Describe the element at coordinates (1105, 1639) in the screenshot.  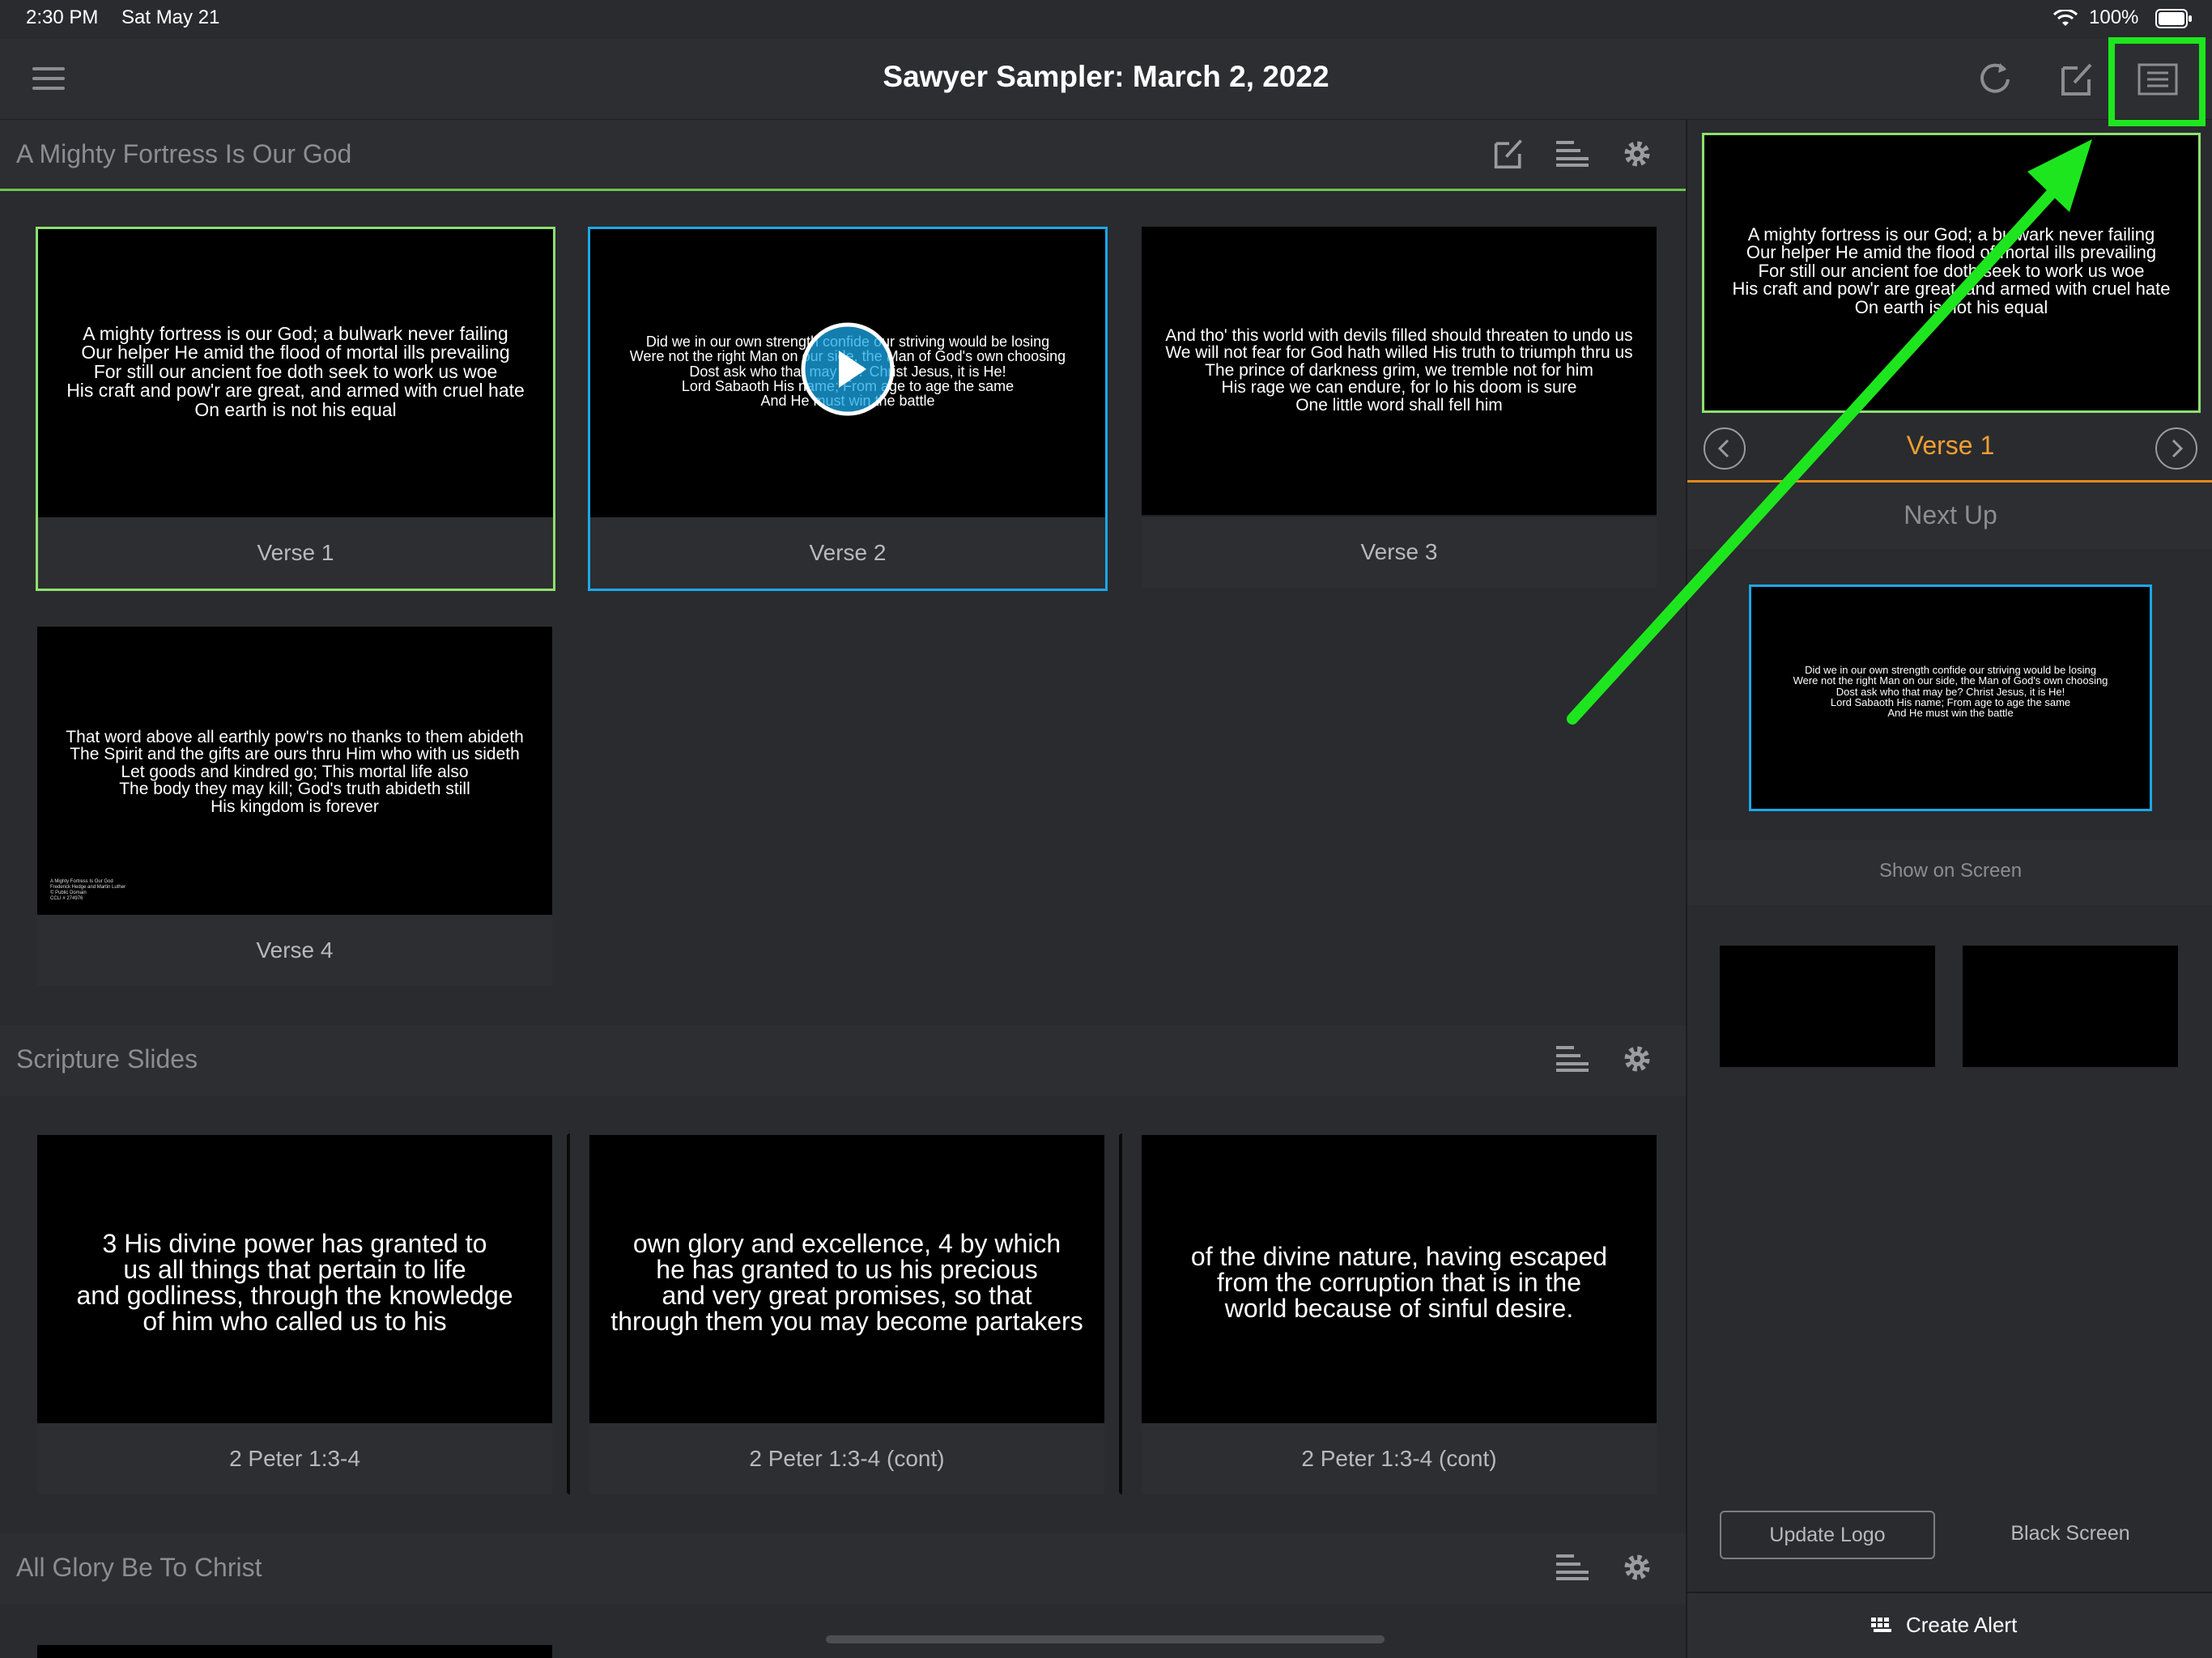
I see `home-indicator` at that location.